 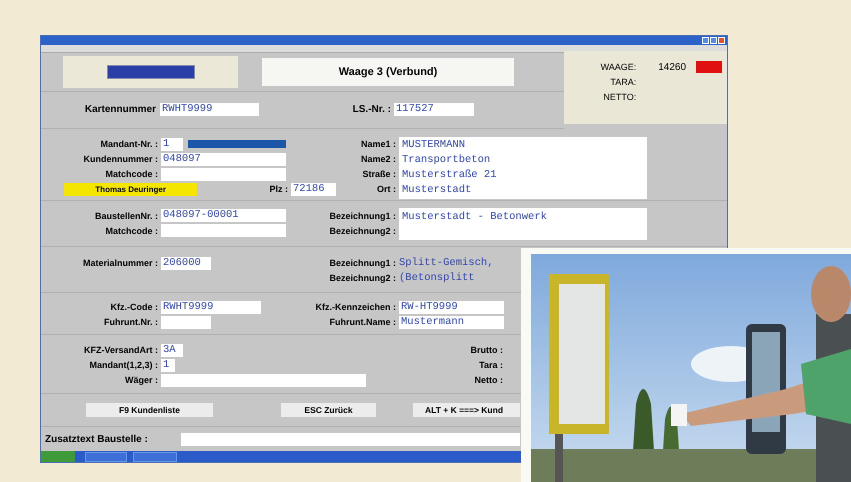 I want to click on contact-name: Thomas Deuringer, so click(x=131, y=189).